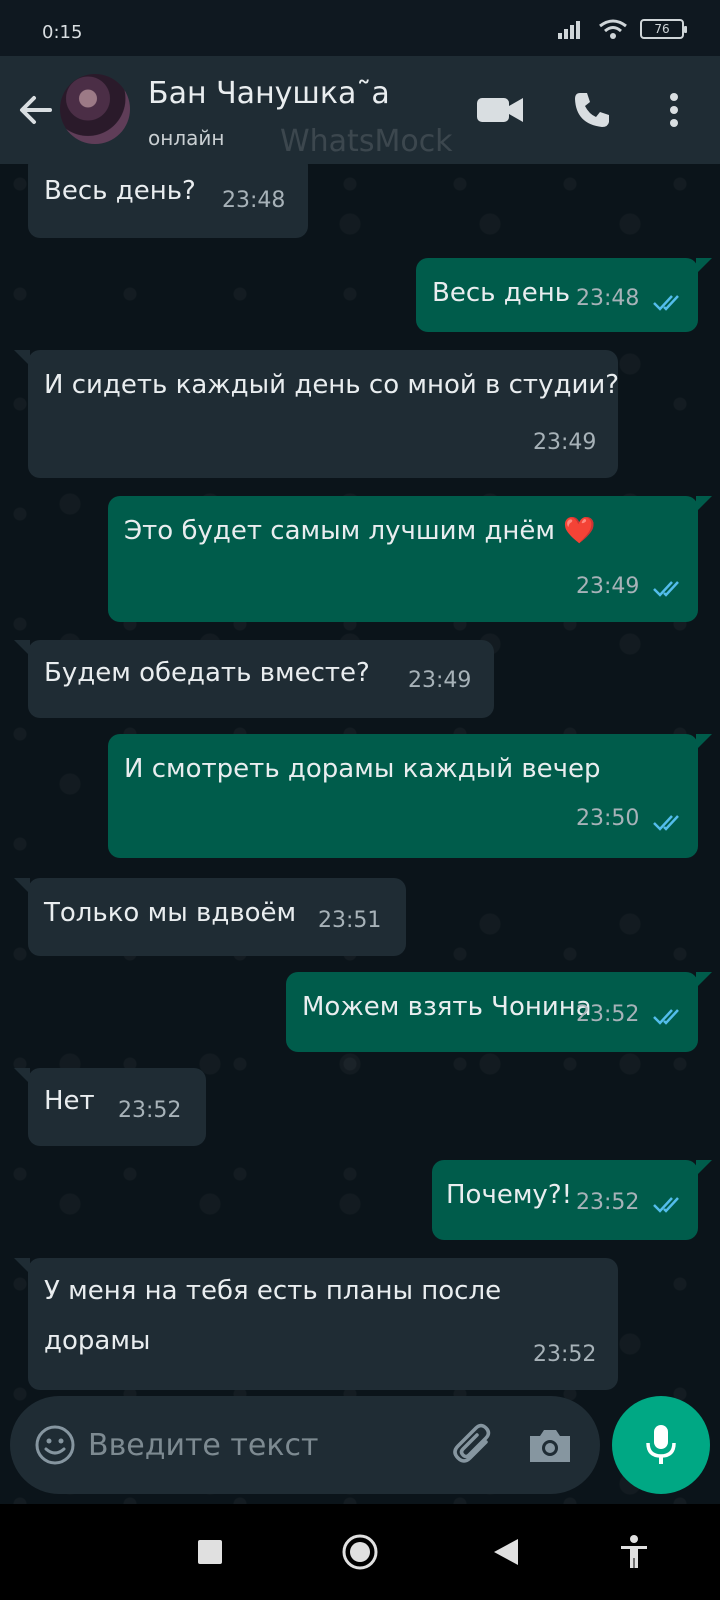  Describe the element at coordinates (332, 385) in the screenshot. I see `message-text: И сидеть каждый день со мной в студии?` at that location.